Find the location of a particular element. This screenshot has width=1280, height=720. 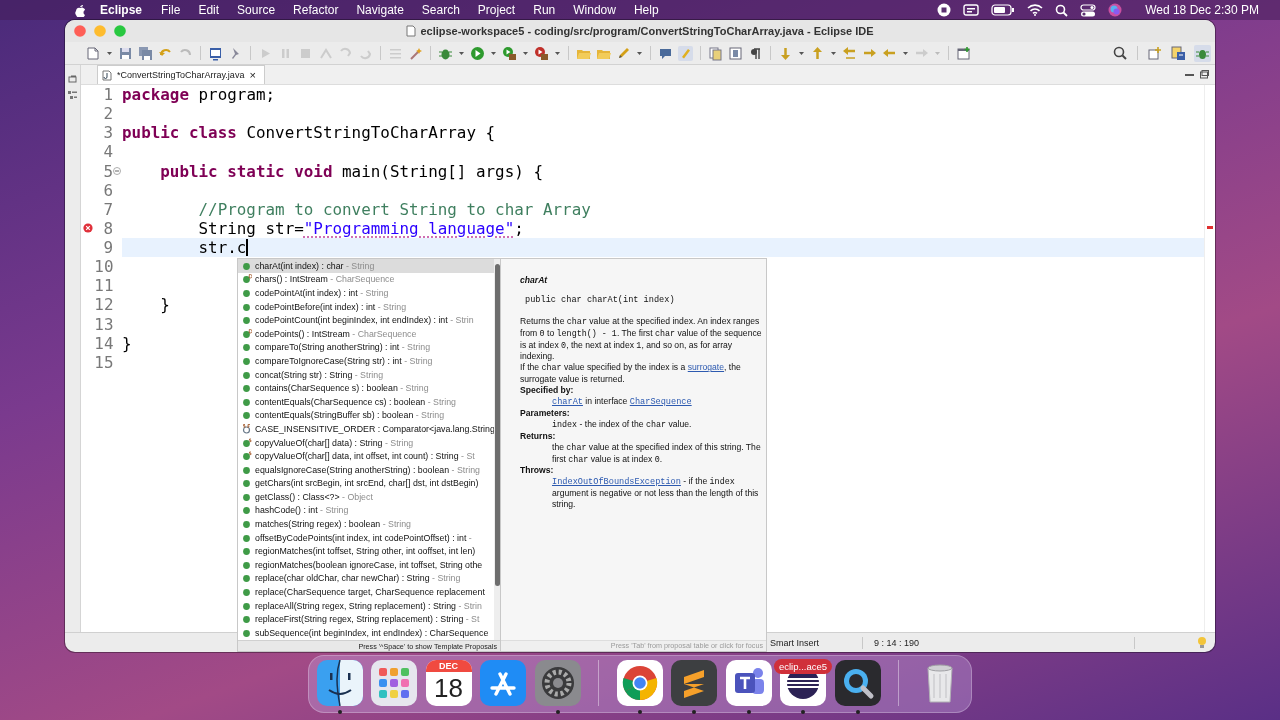

proposal-item: codePointBefore(int index) : int - String is located at coordinates (366, 306).